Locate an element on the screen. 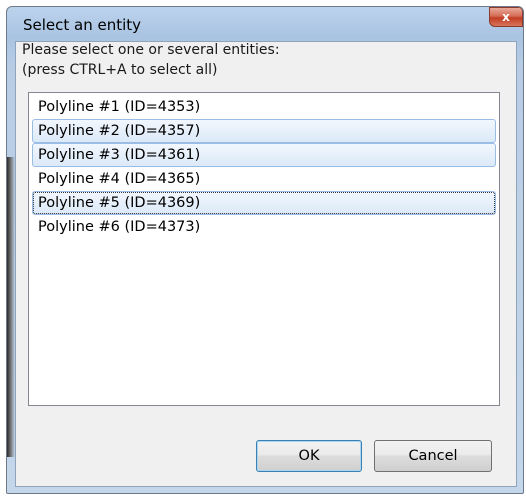  list-item: Polyline #5 (ID=4369) is located at coordinates (264, 203).